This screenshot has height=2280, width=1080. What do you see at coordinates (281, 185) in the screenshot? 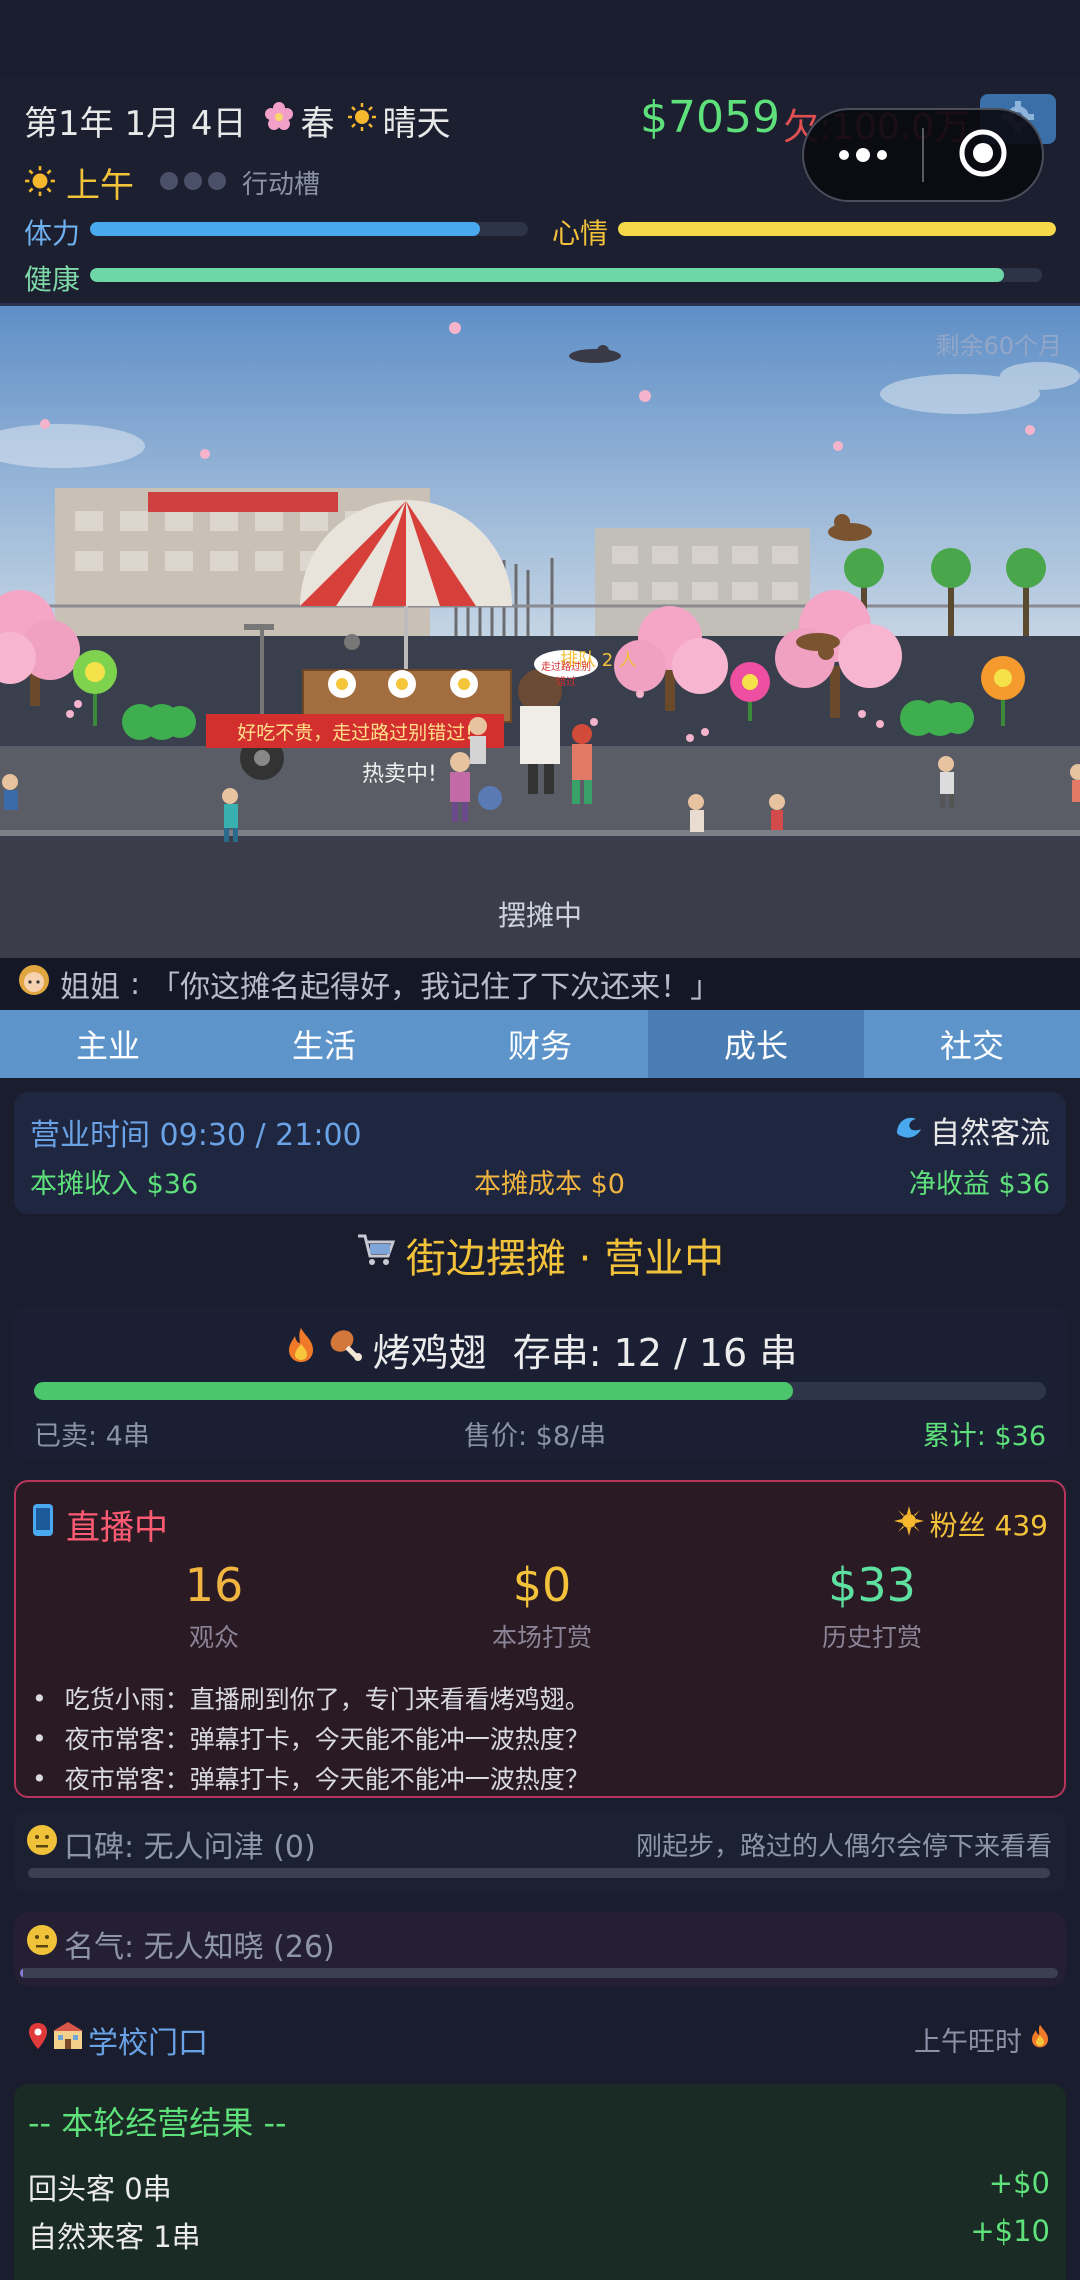
I see `action-slots-label: 行动槽` at bounding box center [281, 185].